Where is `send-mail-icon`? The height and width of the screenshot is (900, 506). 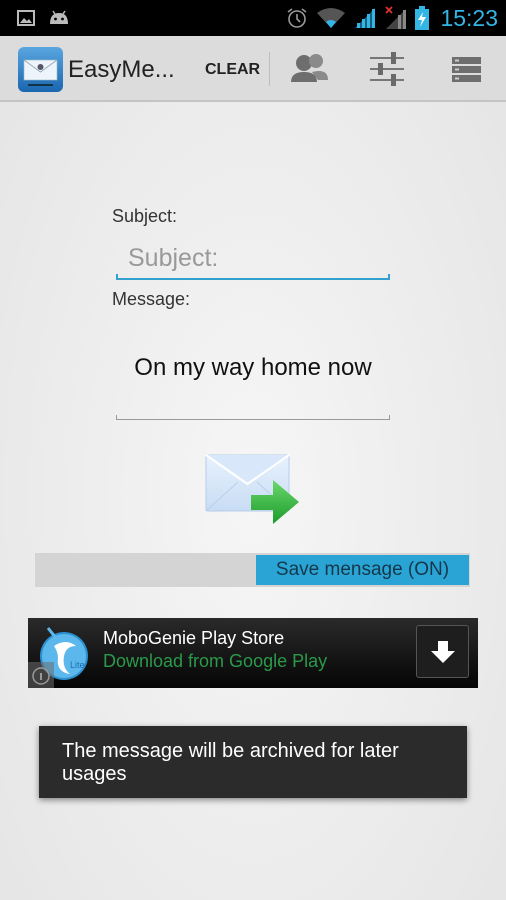
send-mail-icon is located at coordinates (252, 489).